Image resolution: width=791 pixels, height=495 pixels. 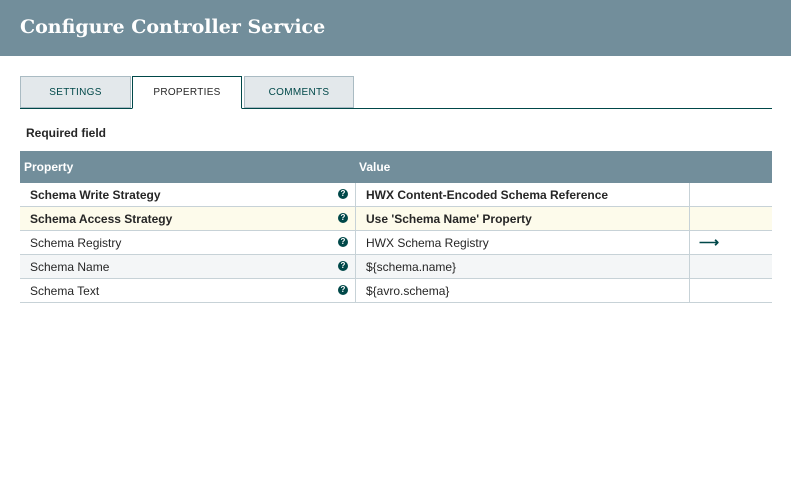 What do you see at coordinates (709, 242) in the screenshot?
I see `arrow-right-icon: ⟶` at bounding box center [709, 242].